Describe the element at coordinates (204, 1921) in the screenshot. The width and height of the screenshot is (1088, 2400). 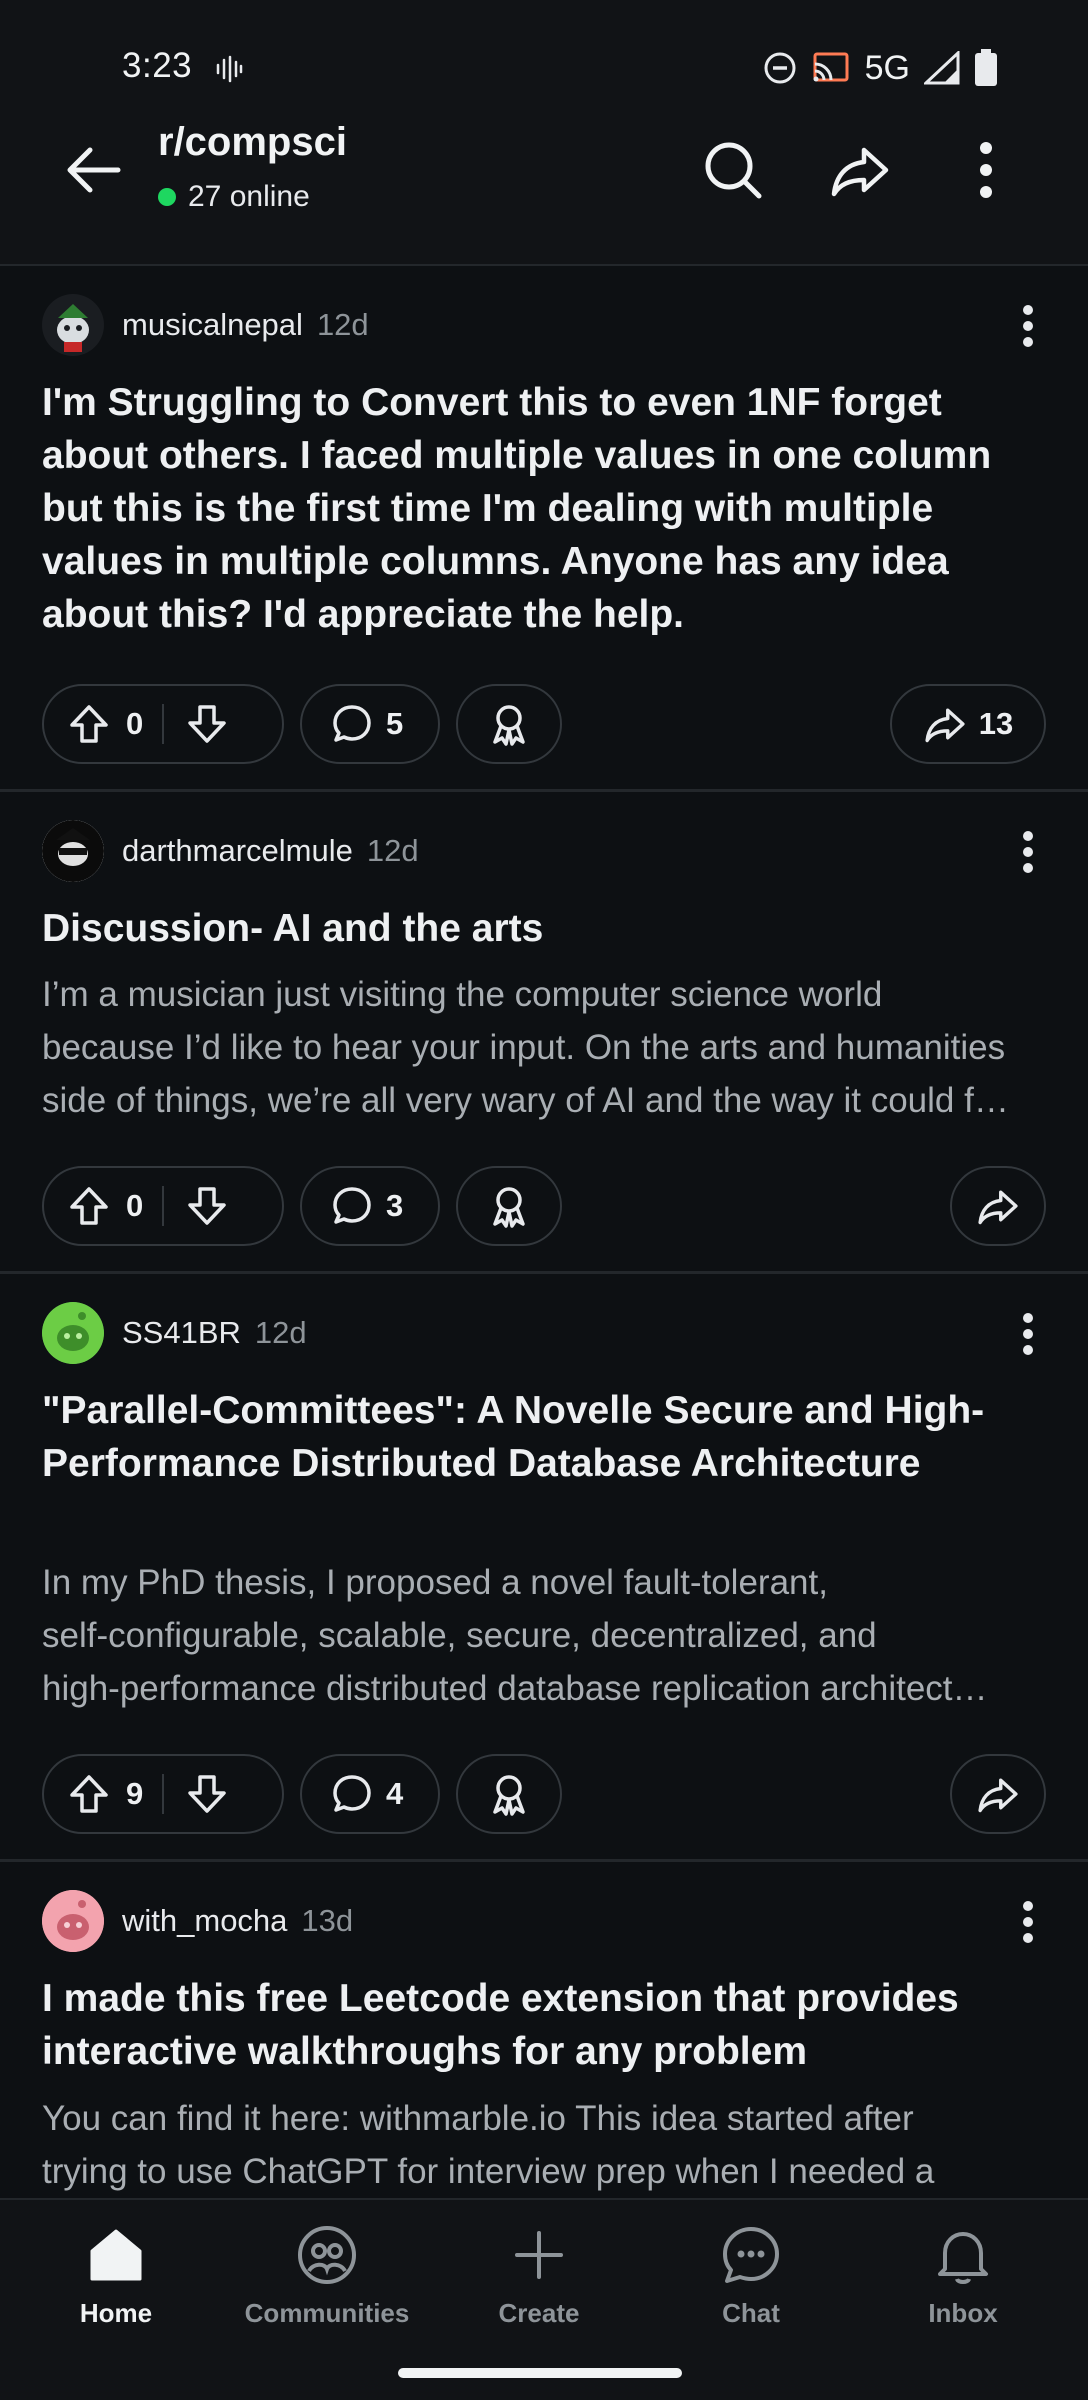
I see `post-author: with_mocha` at that location.